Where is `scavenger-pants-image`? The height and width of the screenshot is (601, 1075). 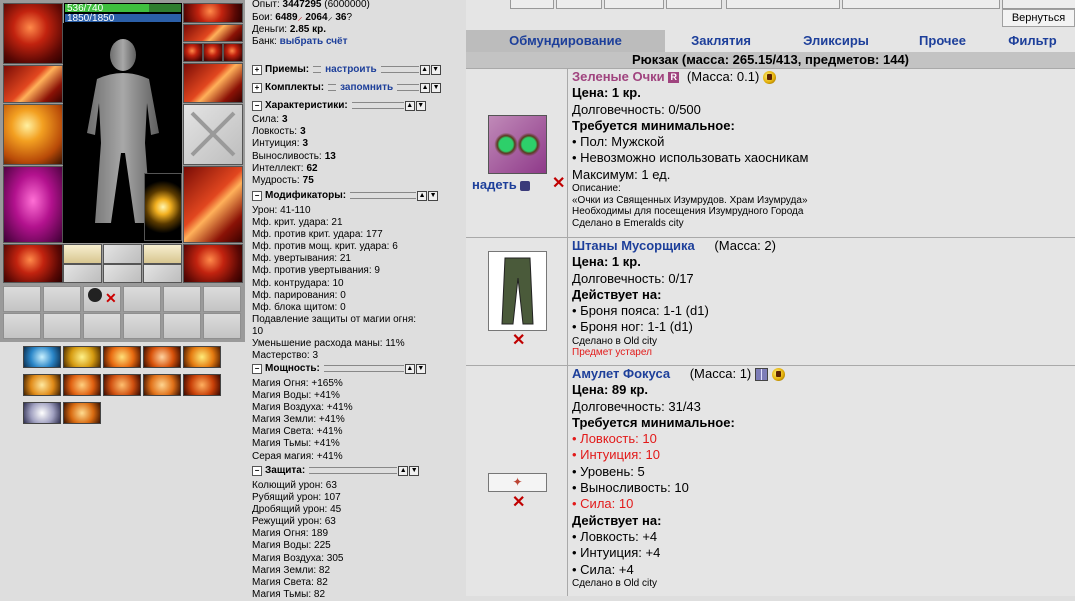
scavenger-pants-image is located at coordinates (517, 291).